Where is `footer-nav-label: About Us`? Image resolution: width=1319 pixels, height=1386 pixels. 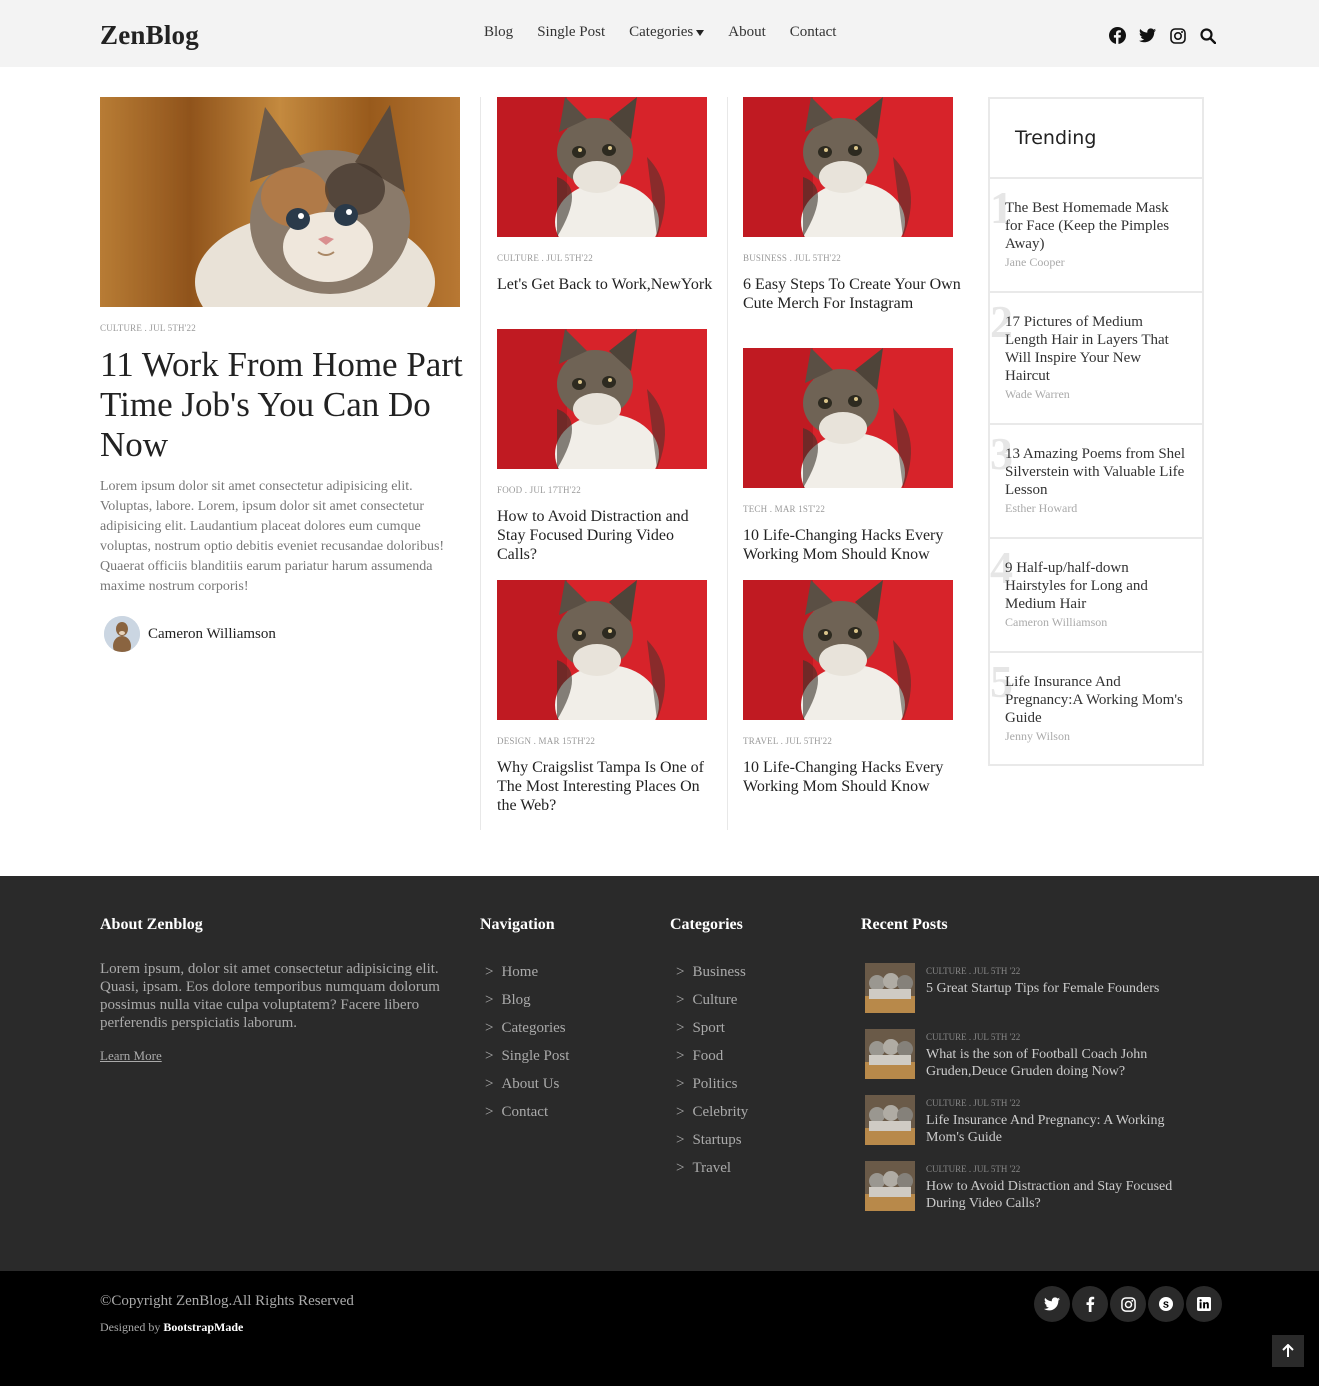 footer-nav-label: About Us is located at coordinates (530, 1084).